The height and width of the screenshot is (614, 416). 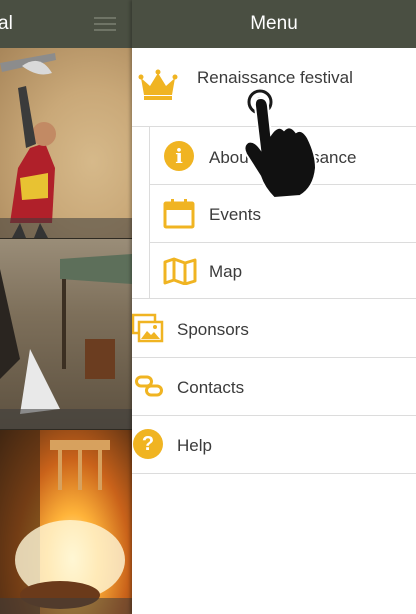 What do you see at coordinates (148, 328) in the screenshot?
I see `pictures-icon` at bounding box center [148, 328].